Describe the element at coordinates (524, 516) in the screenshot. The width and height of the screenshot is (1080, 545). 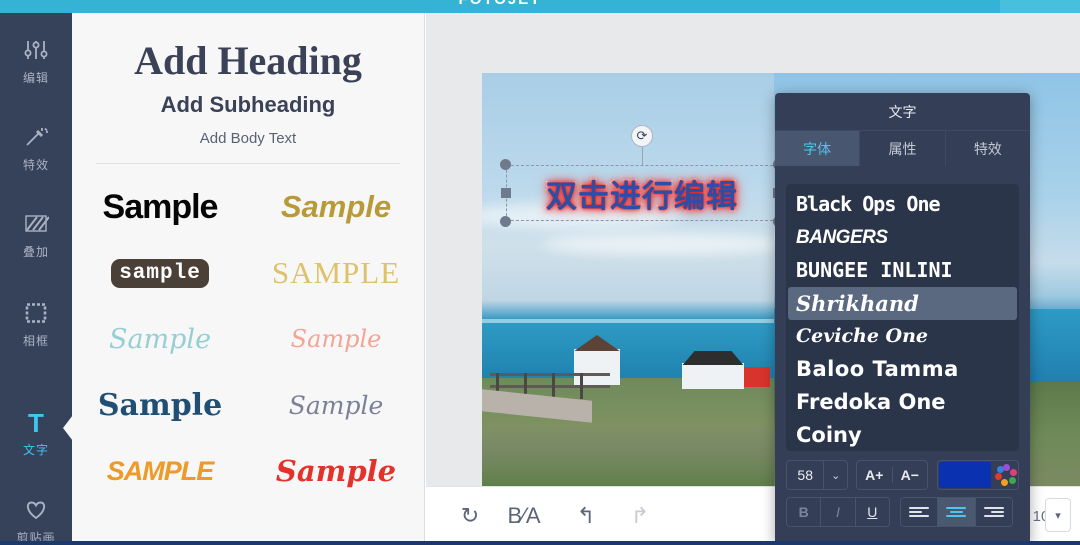
I see `compare-before-after-icon: B⁄A` at that location.